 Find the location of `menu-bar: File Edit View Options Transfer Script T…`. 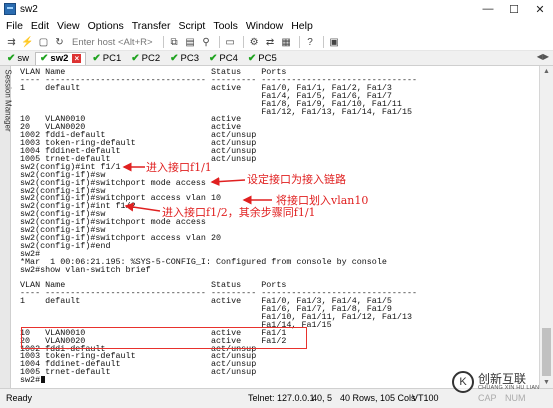

menu-bar: File Edit View Options Transfer Script T… is located at coordinates (276, 26).